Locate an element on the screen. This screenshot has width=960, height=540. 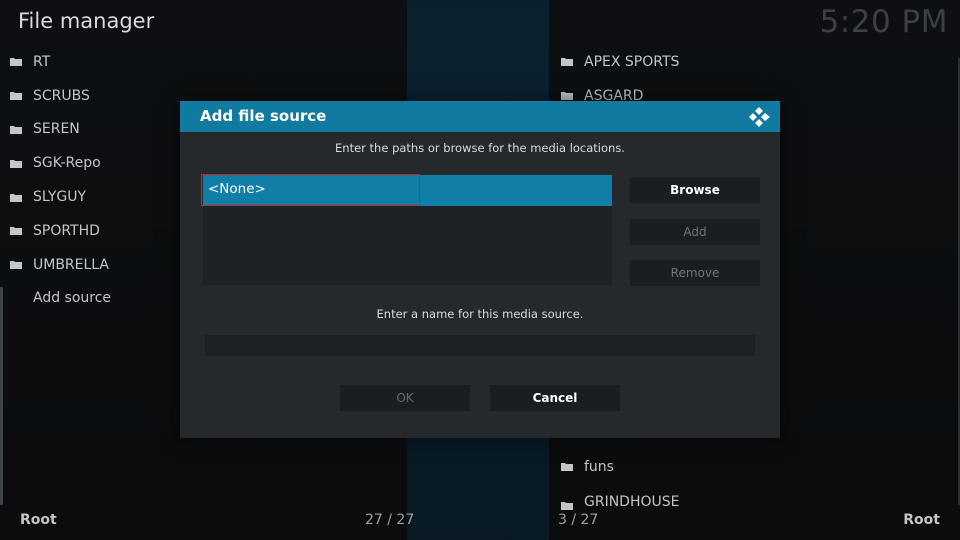
right-list-item: APEX SPORTS is located at coordinates (755, 62).